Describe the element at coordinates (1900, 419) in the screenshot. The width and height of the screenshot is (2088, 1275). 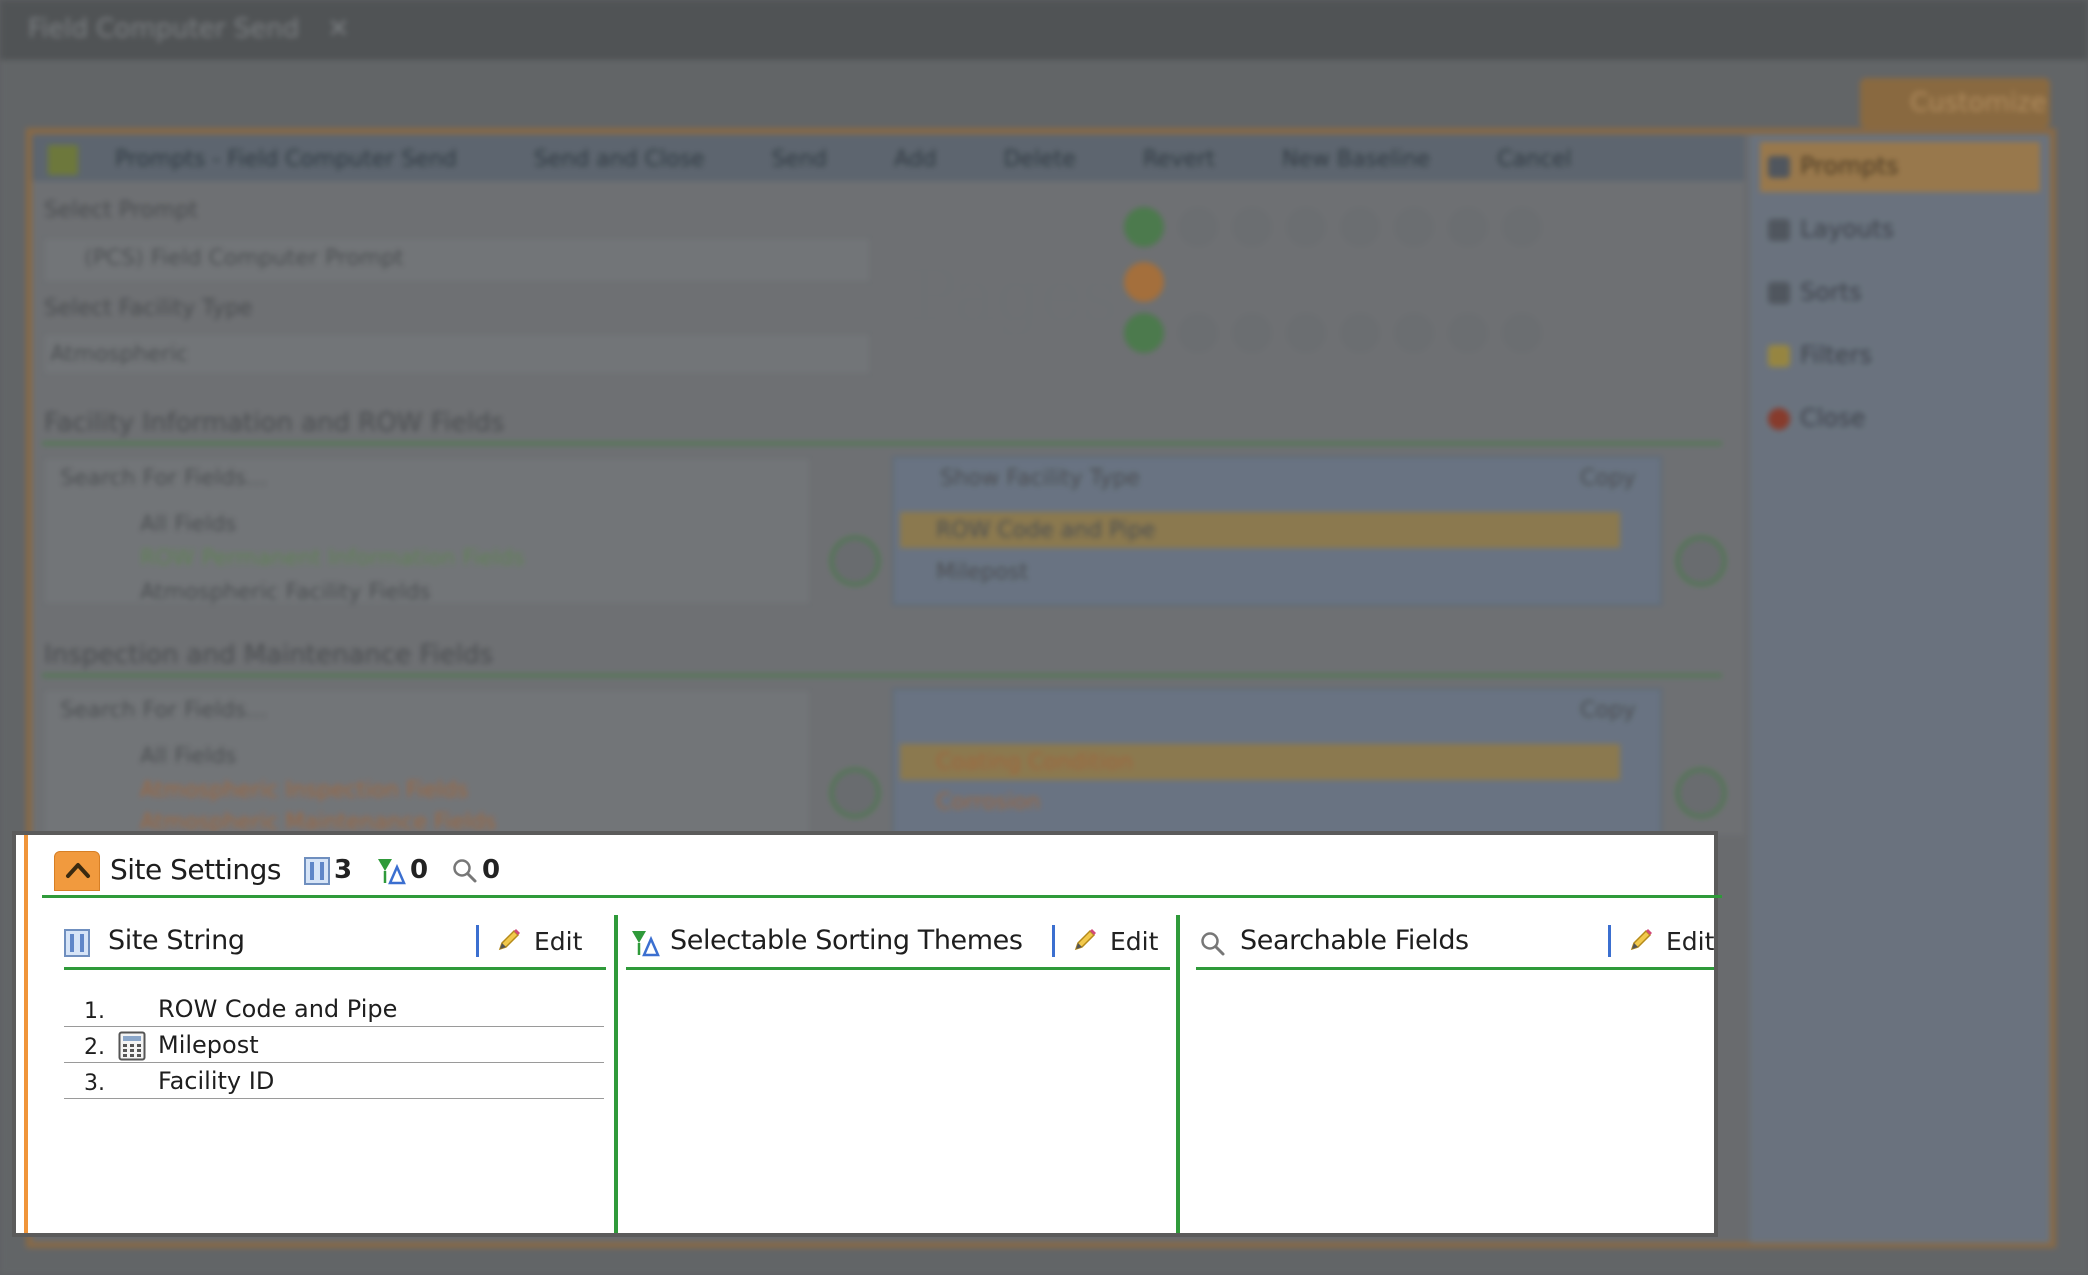
I see `nav-close: Close` at that location.